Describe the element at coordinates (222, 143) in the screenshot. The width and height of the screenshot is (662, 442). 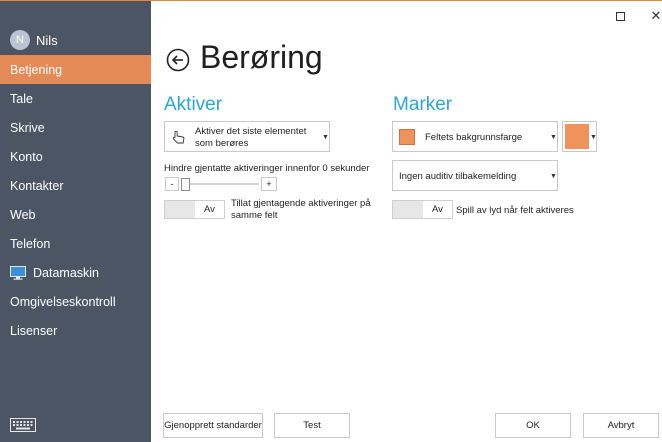
I see `activation-mode-line2: som berøres` at that location.